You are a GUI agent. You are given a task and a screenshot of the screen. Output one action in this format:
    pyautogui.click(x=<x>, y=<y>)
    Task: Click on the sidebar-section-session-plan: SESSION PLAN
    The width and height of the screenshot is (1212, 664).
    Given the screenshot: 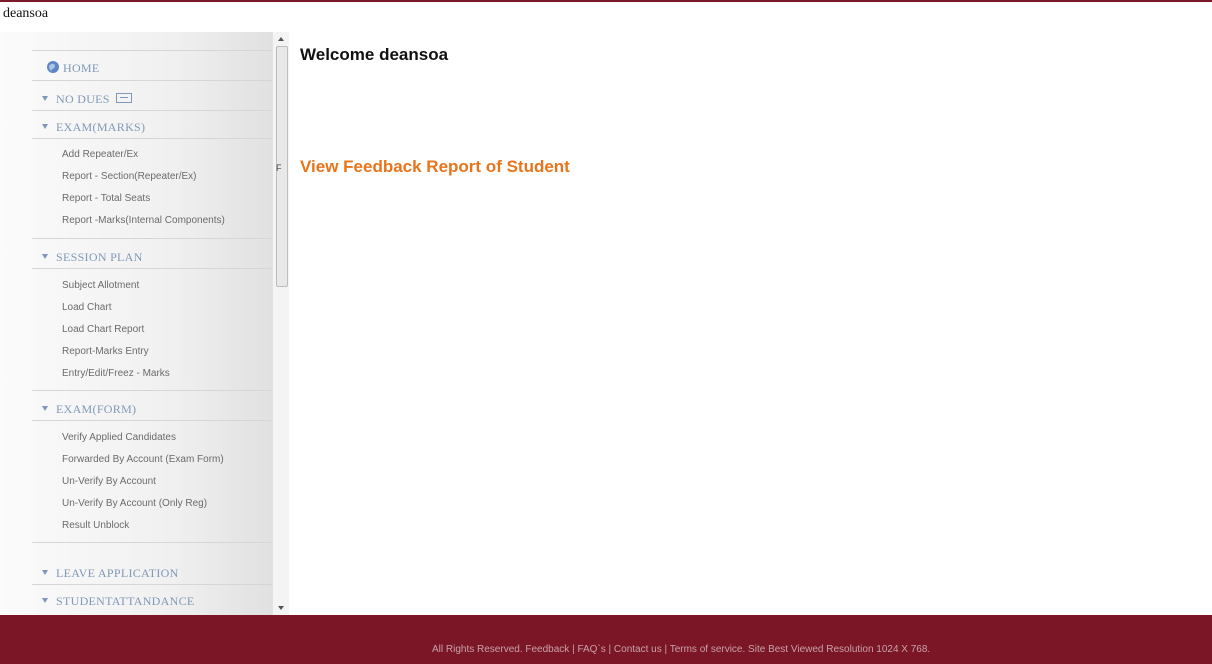 What is the action you would take?
    pyautogui.click(x=92, y=257)
    